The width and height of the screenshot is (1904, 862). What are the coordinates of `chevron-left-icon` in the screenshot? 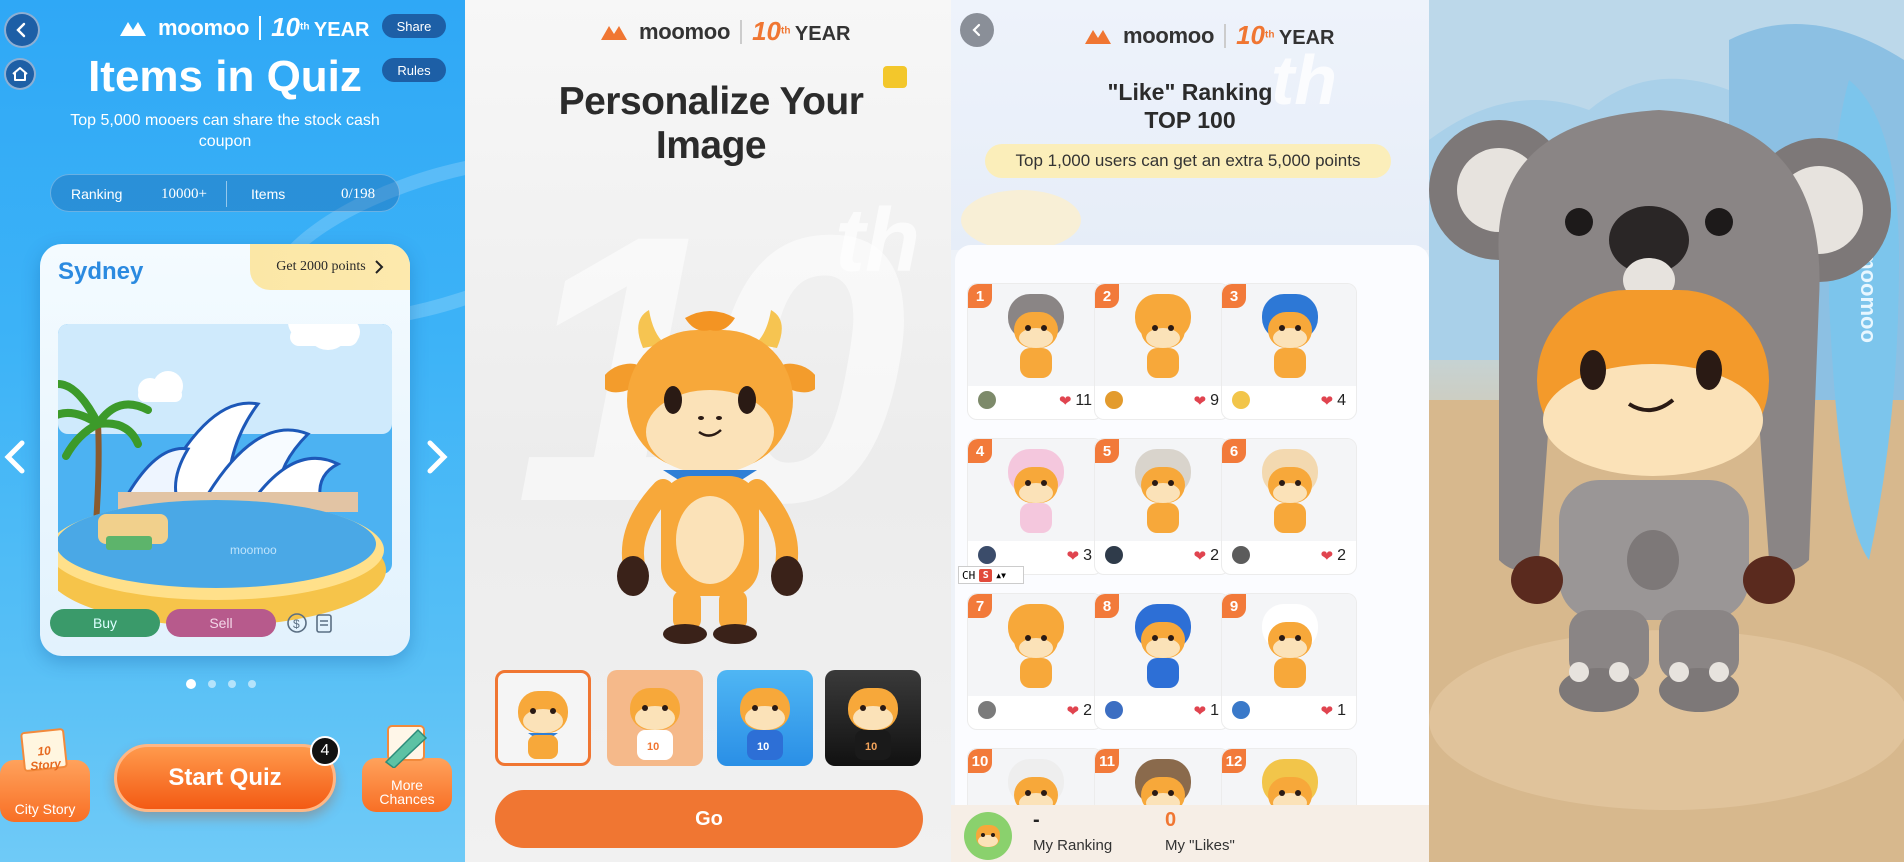 It's located at (21, 30).